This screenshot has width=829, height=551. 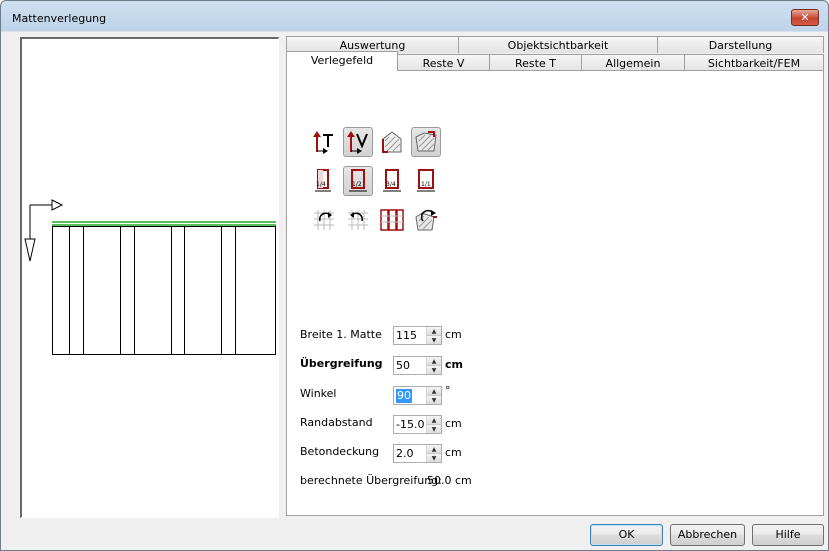 I want to click on direction-t-icon, so click(x=323, y=142).